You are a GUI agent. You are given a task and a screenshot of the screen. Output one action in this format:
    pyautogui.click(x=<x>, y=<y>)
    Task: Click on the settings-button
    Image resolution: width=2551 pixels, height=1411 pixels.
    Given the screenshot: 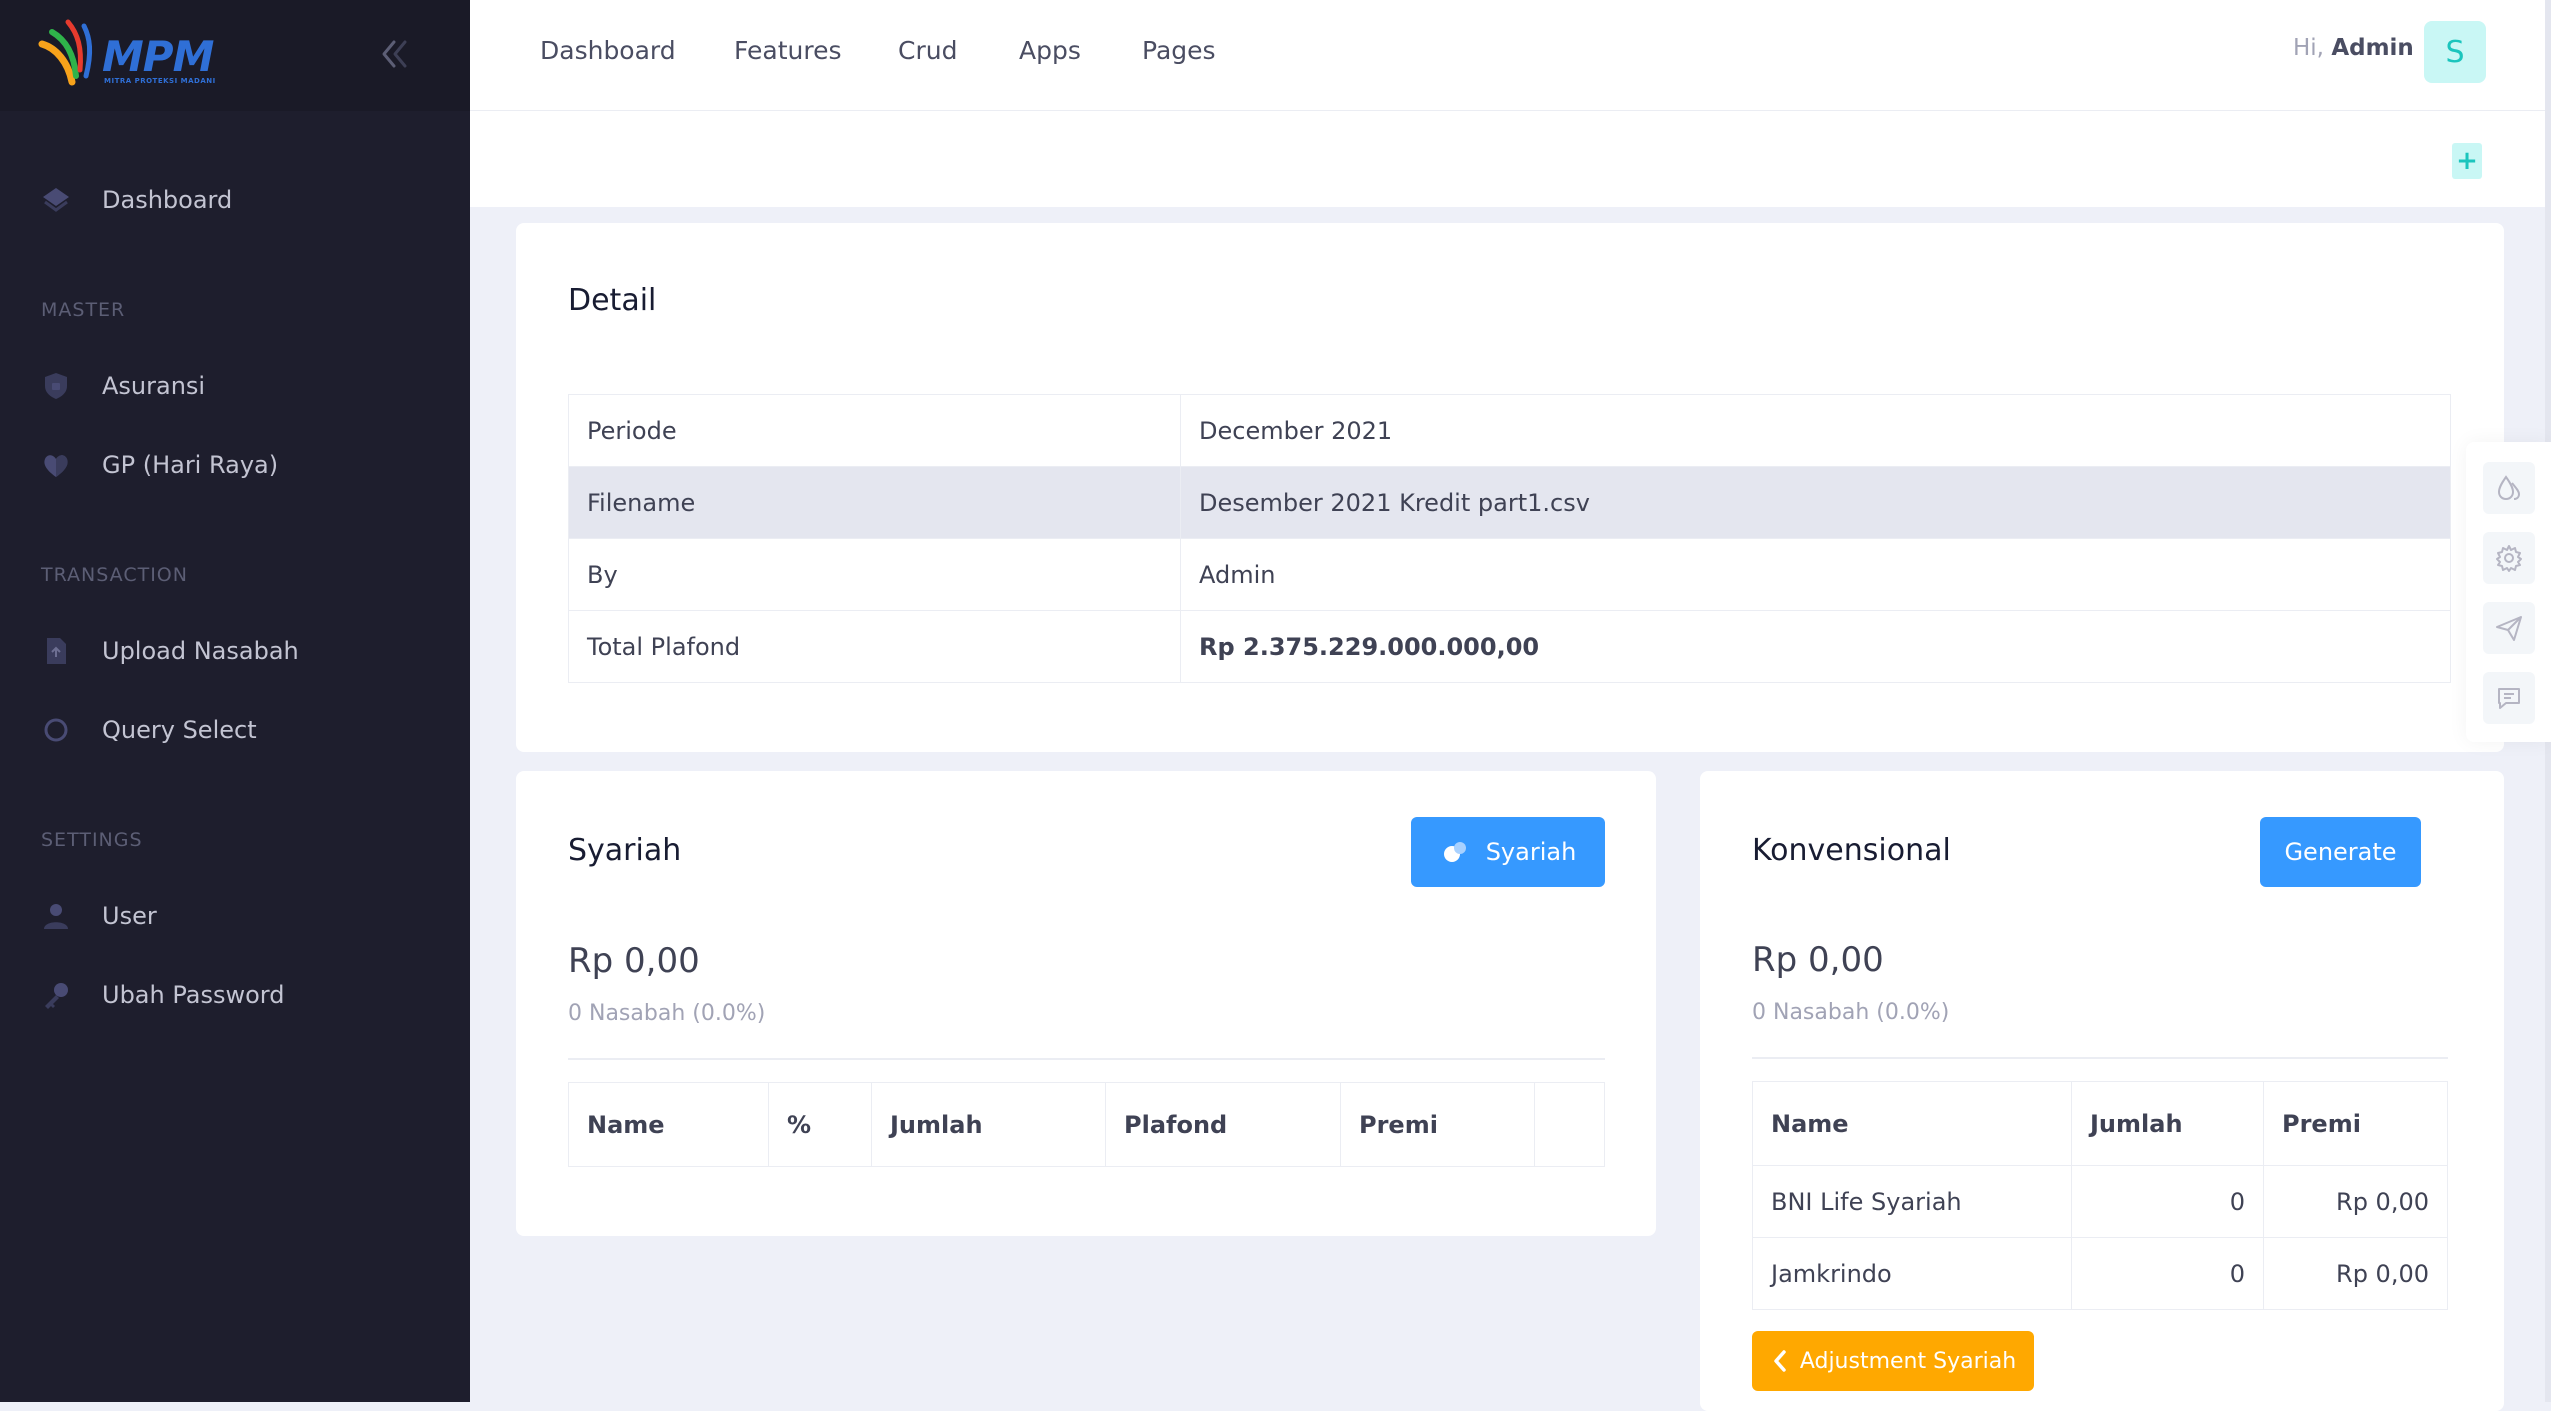 What is the action you would take?
    pyautogui.click(x=2509, y=558)
    